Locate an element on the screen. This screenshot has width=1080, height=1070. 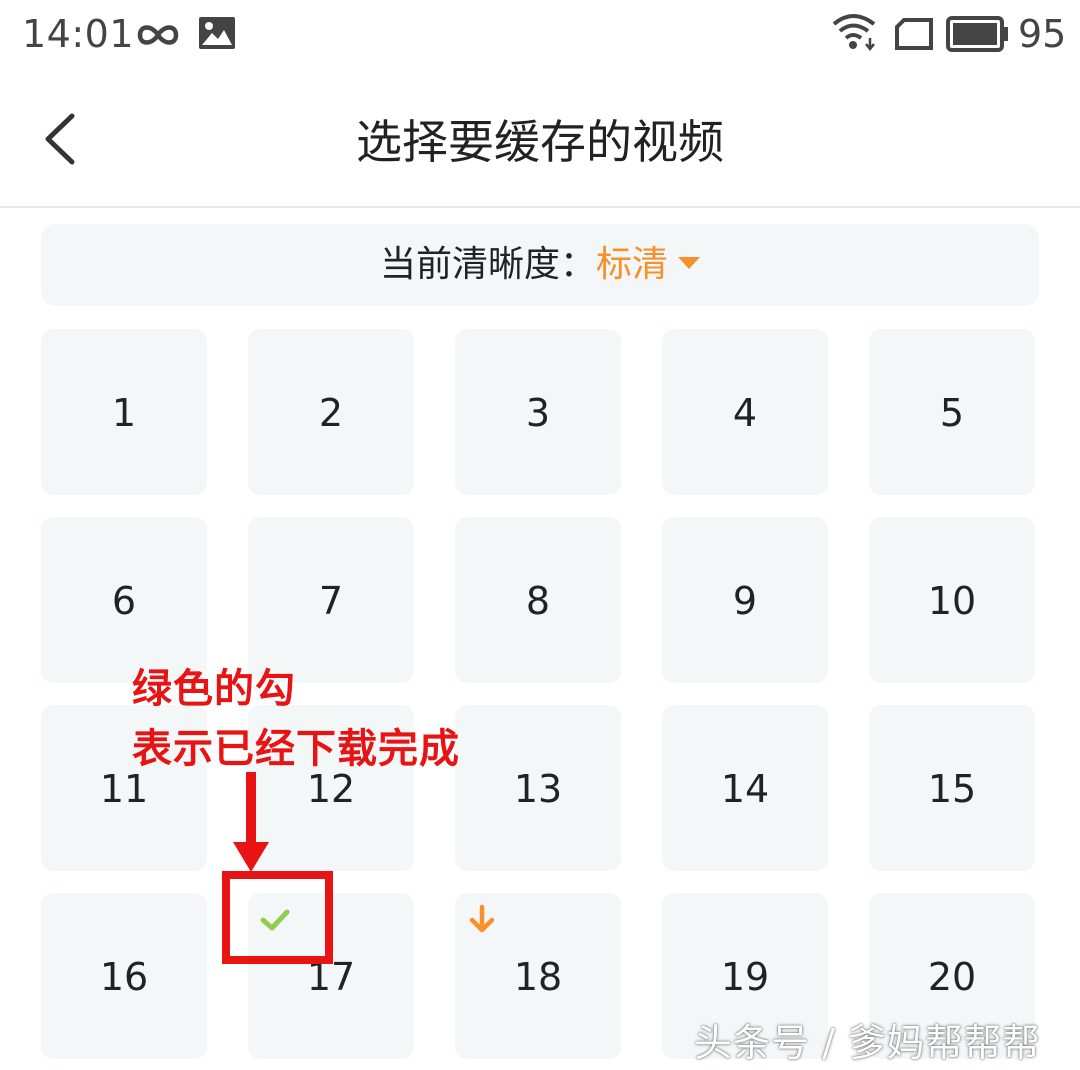
episode-cell-3: 3 is located at coordinates (538, 412).